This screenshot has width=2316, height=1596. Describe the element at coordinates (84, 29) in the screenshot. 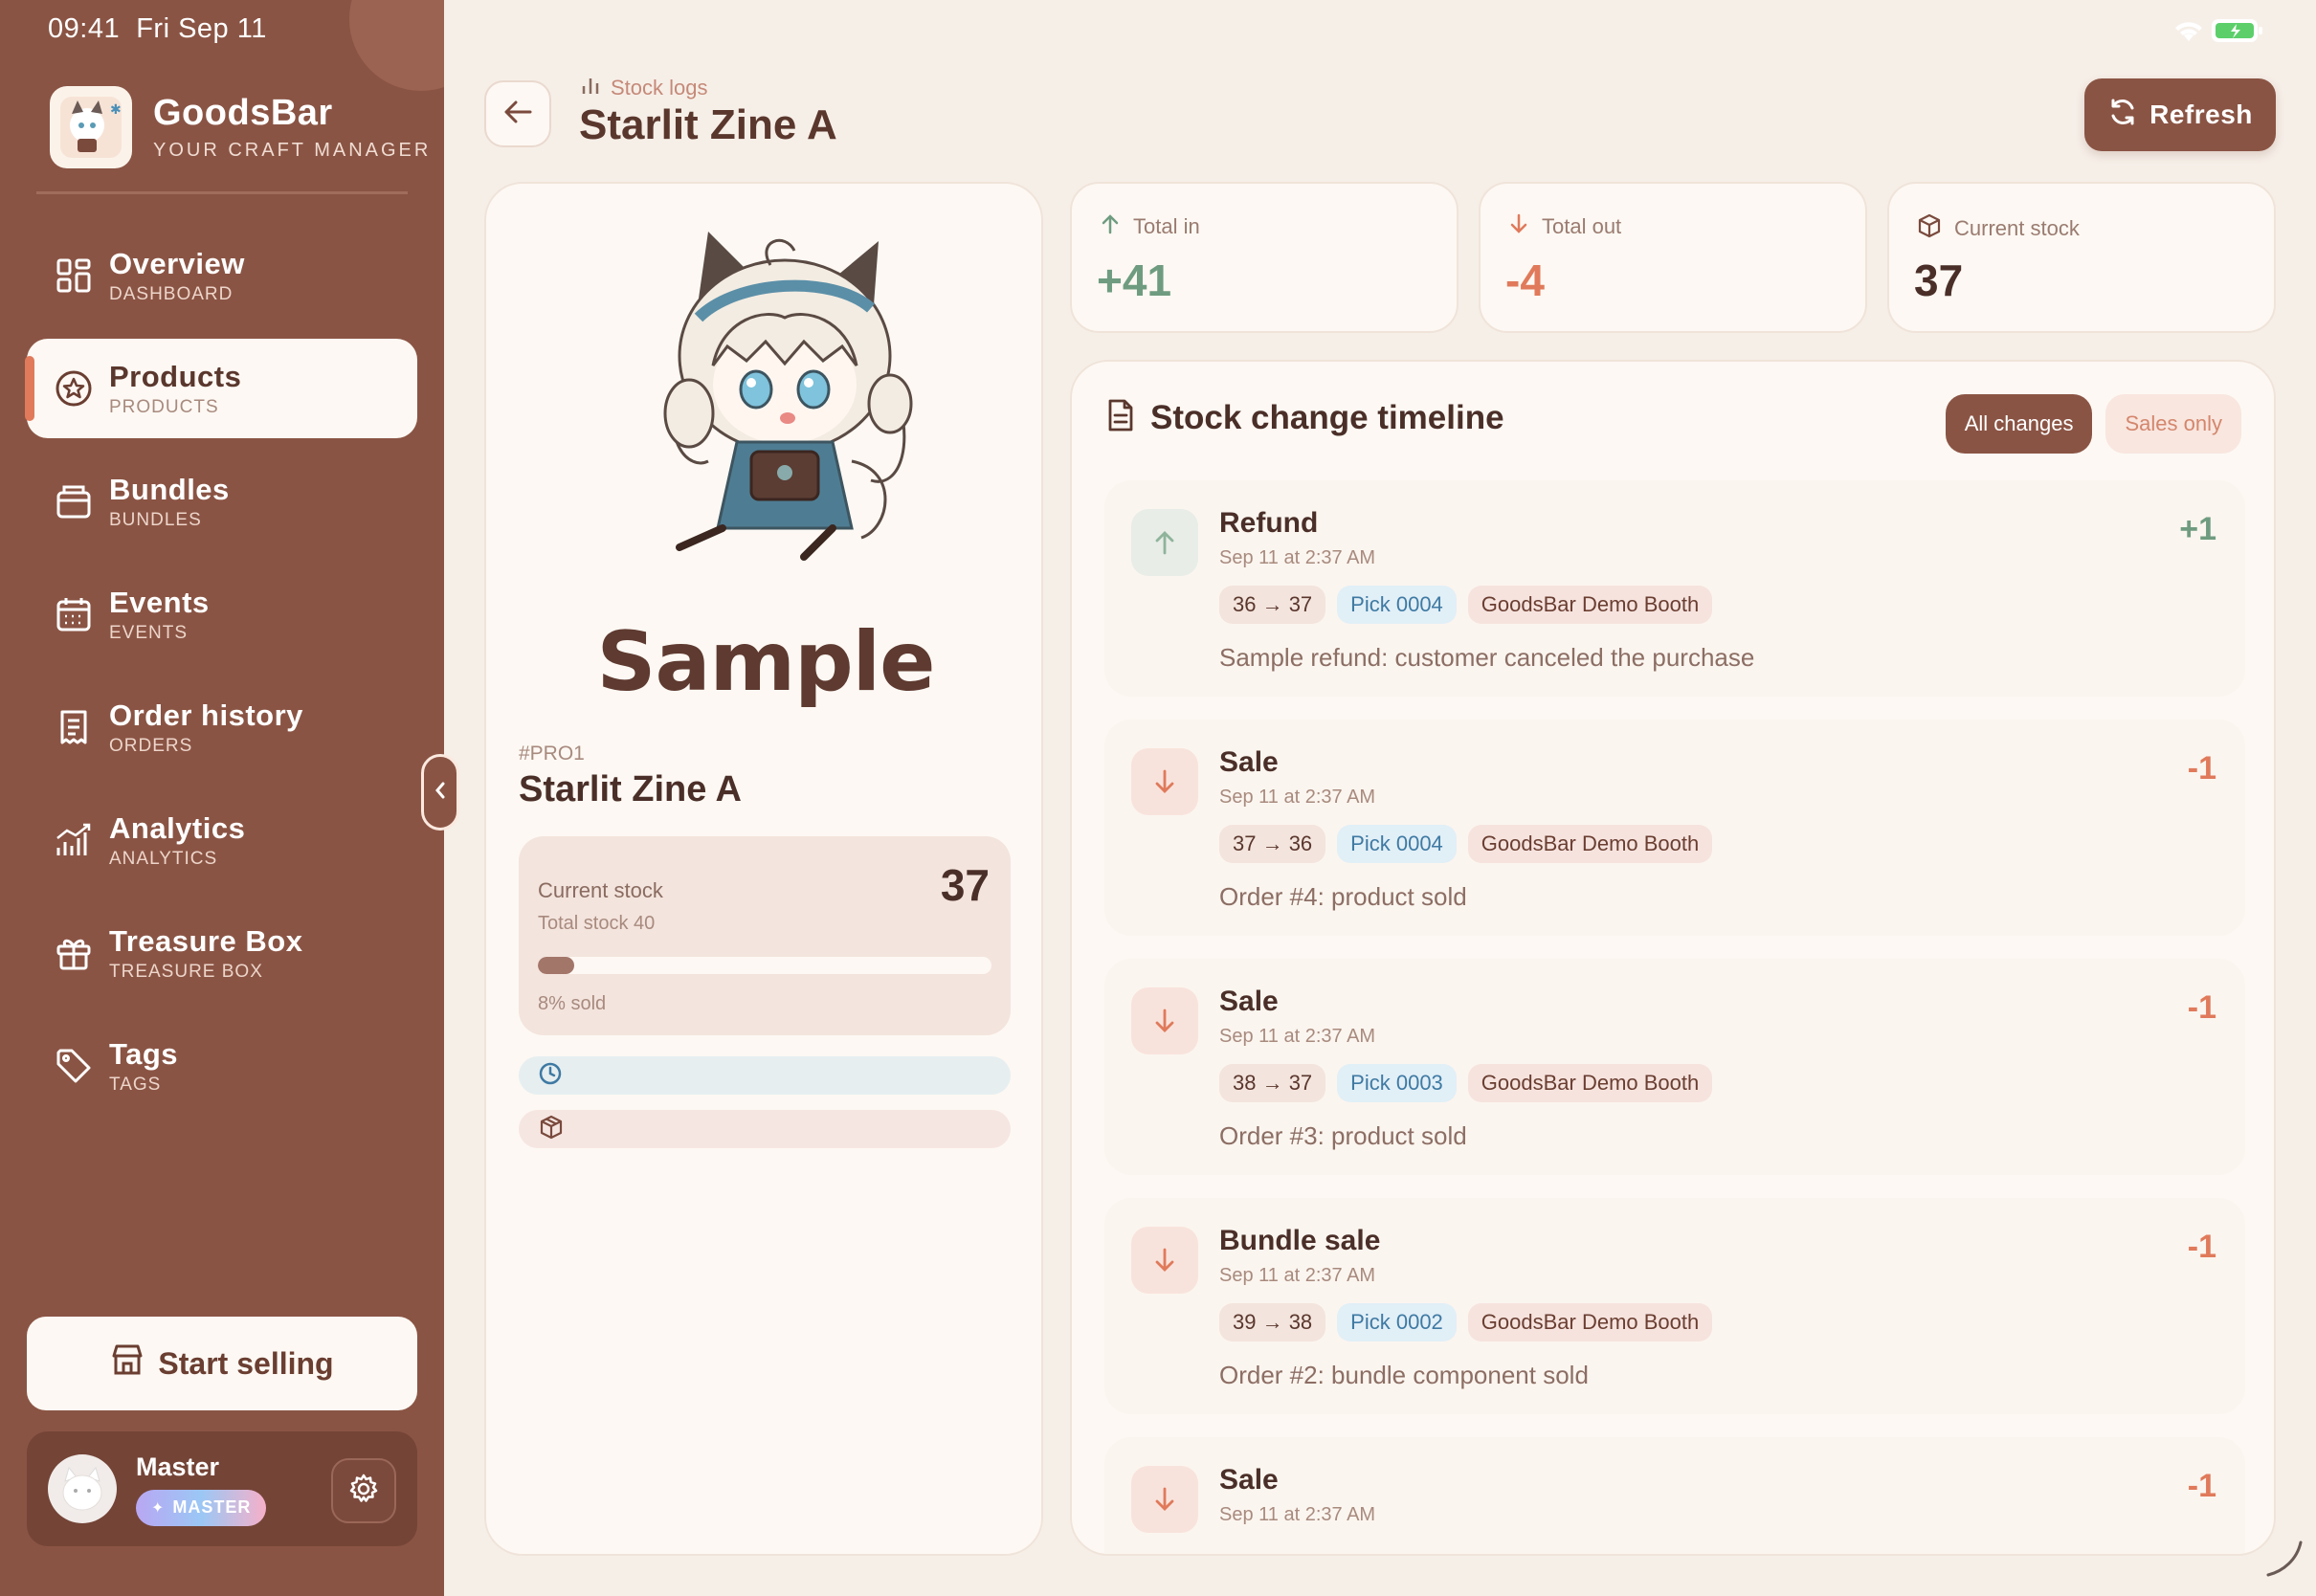

I see `status-time: 09:41` at that location.